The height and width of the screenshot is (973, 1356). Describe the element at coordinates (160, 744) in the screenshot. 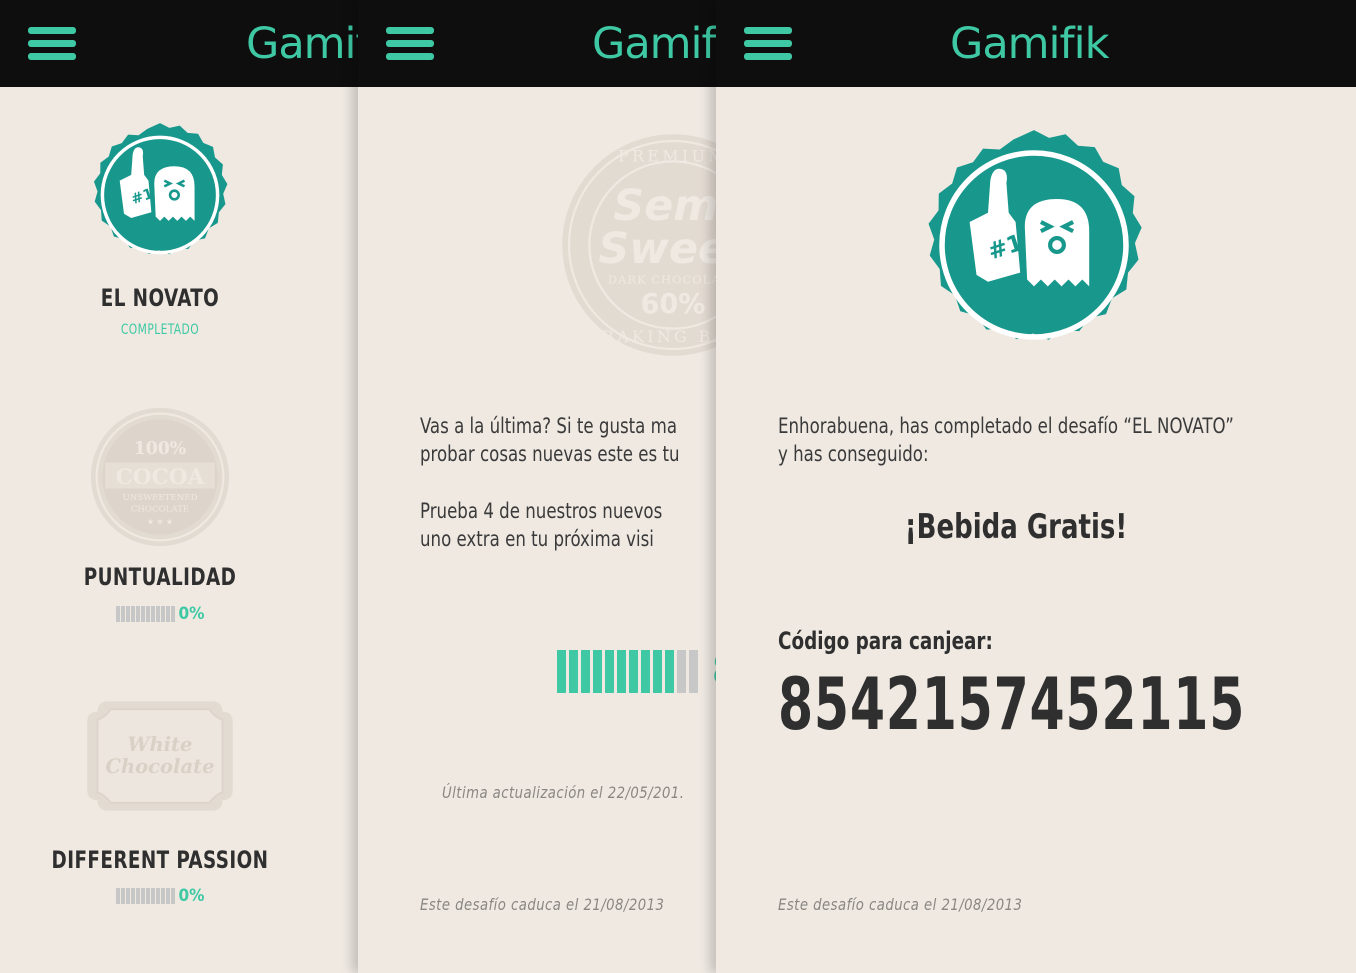

I see `badge-text-white: White` at that location.